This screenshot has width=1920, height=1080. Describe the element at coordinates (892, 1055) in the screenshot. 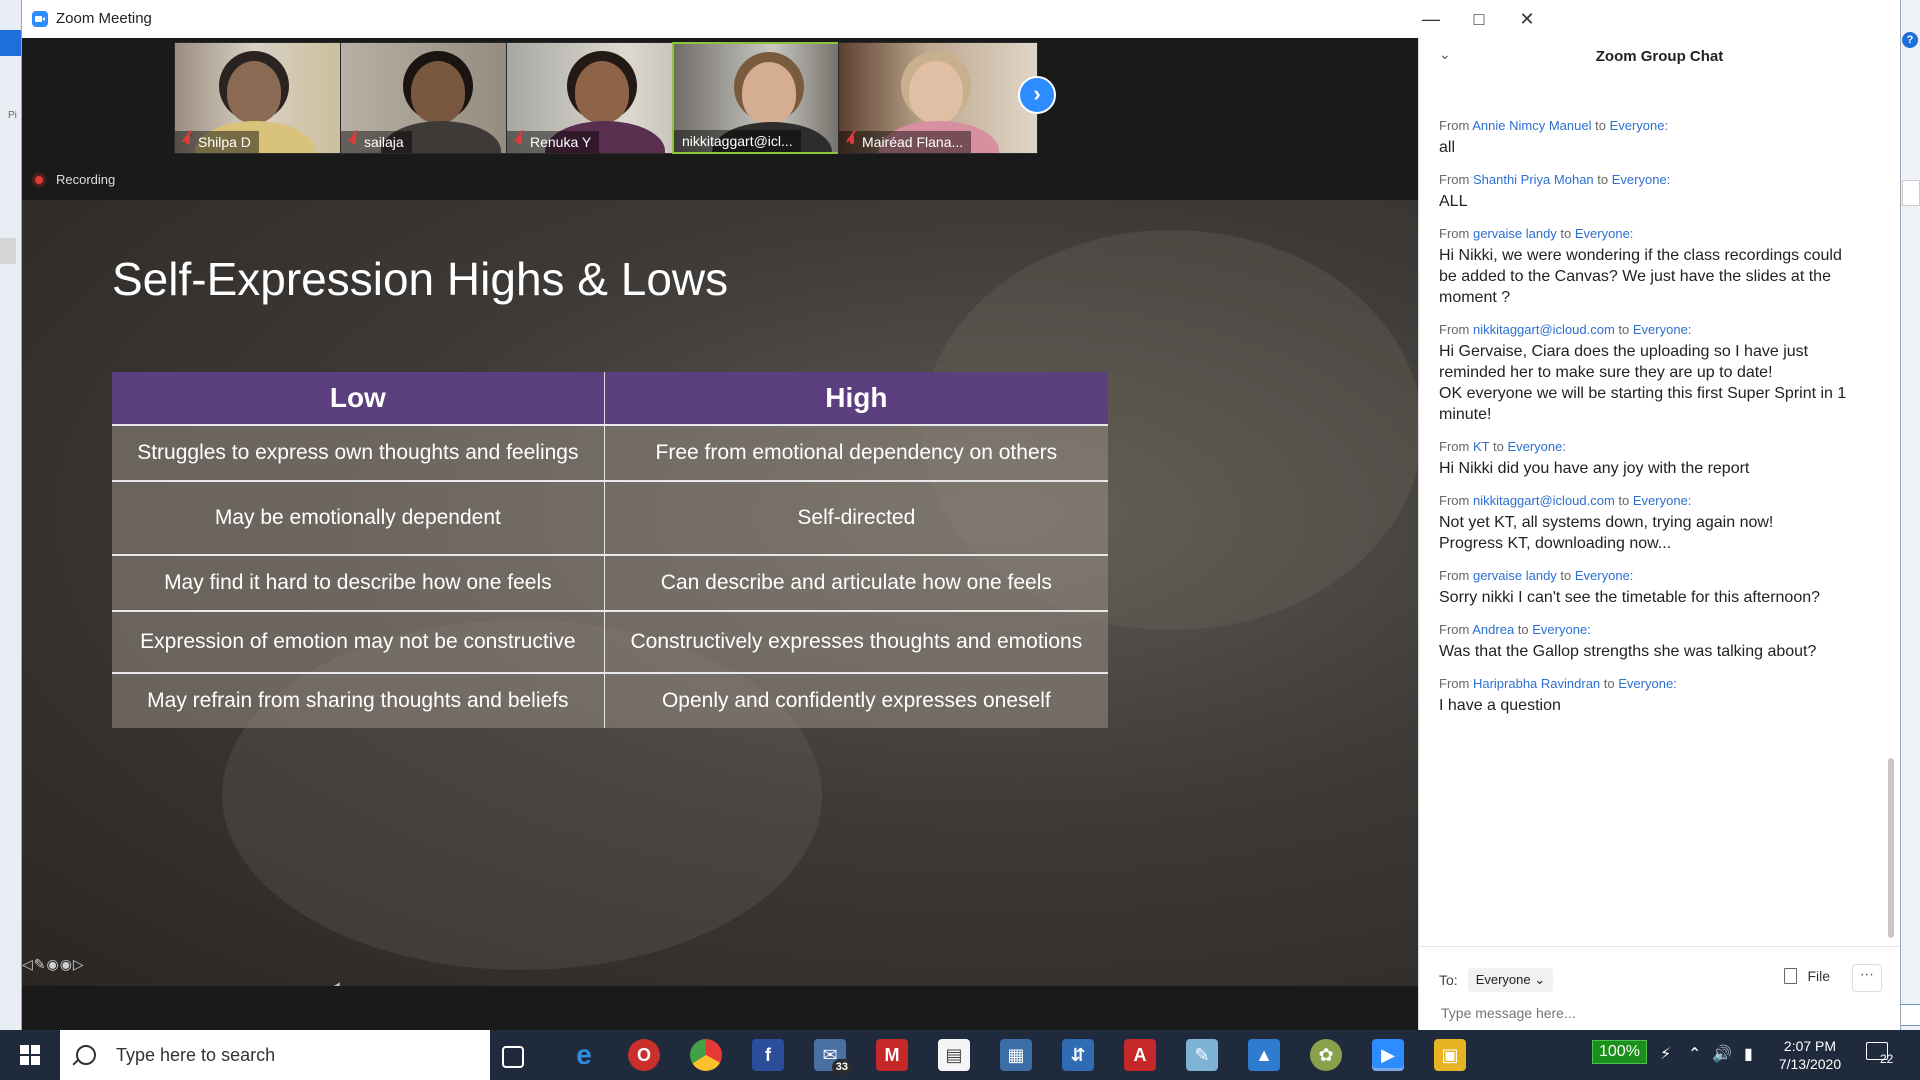

I see `mcafee-icon: M` at that location.